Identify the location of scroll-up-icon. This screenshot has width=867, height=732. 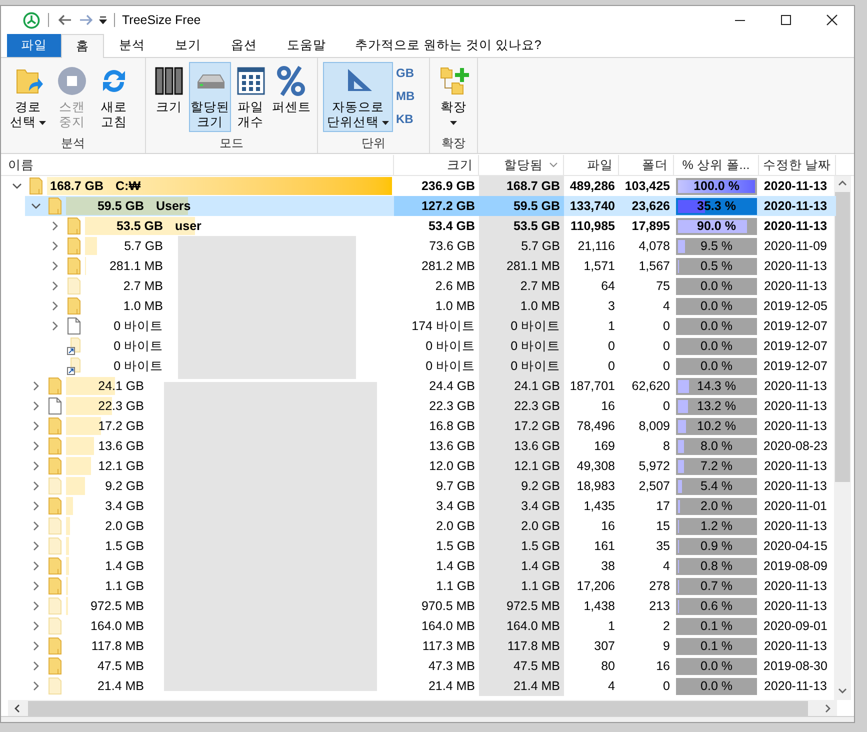
(842, 183).